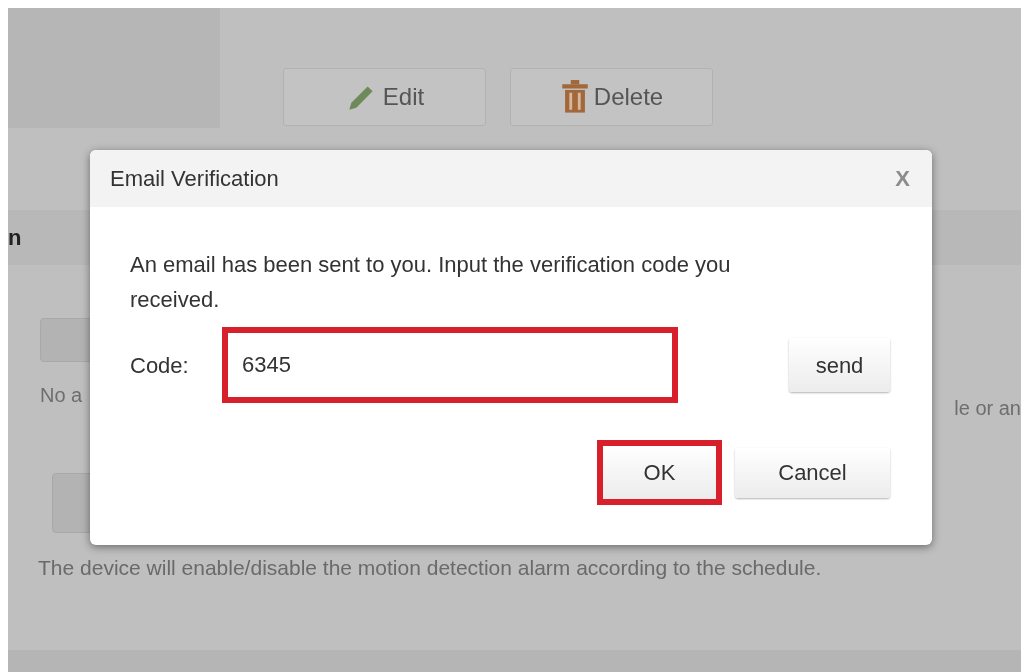 This screenshot has width=1021, height=672. What do you see at coordinates (611, 97) in the screenshot?
I see `delete-button: Delete` at bounding box center [611, 97].